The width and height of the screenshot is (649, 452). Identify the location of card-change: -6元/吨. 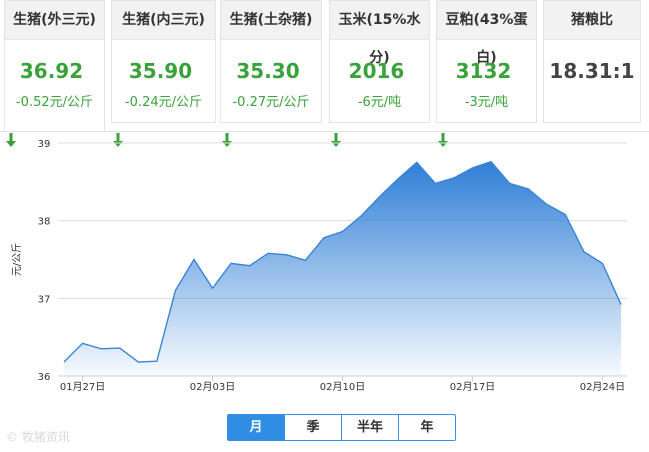
(379, 102).